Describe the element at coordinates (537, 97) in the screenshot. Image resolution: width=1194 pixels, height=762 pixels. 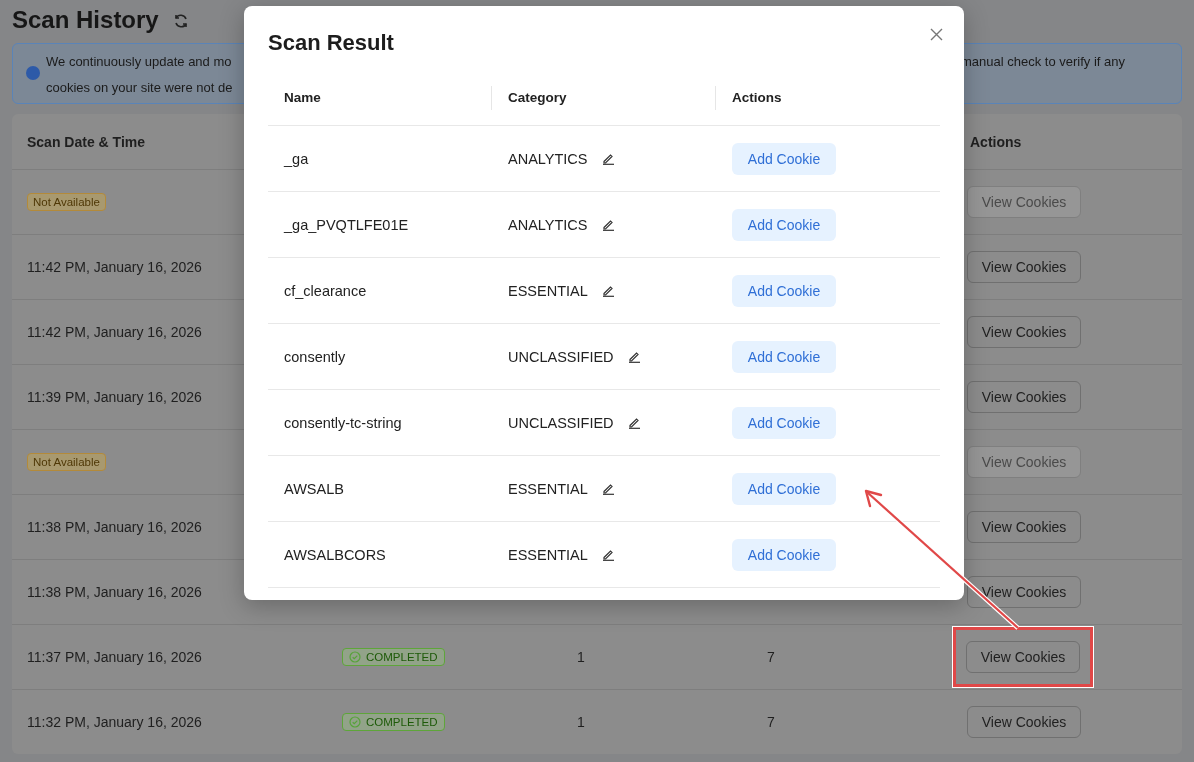
I see `column-header: Category` at that location.